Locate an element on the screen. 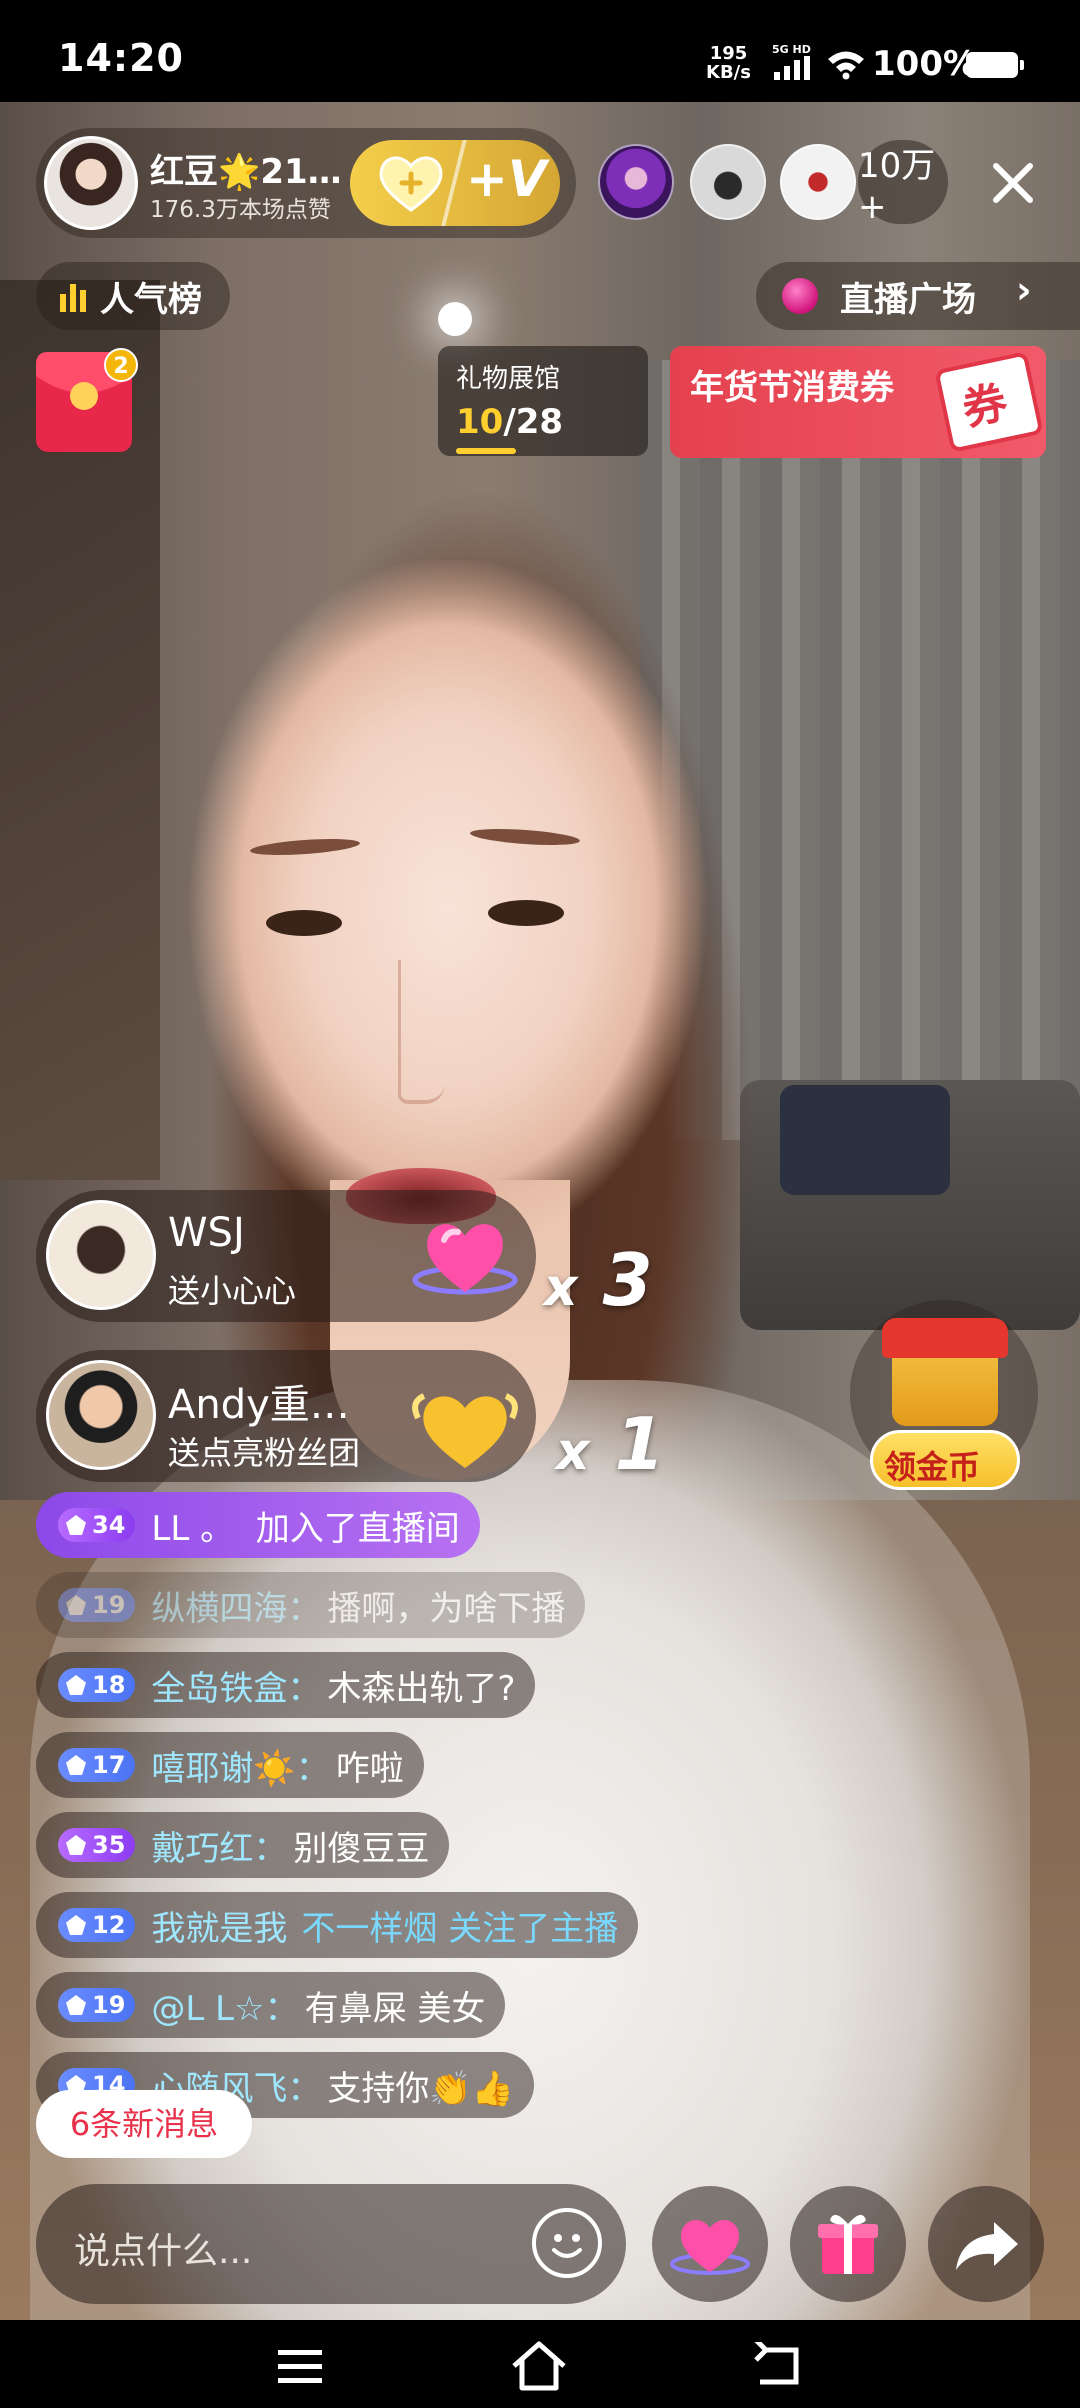 This screenshot has height=2408, width=1080. share-button is located at coordinates (986, 2244).